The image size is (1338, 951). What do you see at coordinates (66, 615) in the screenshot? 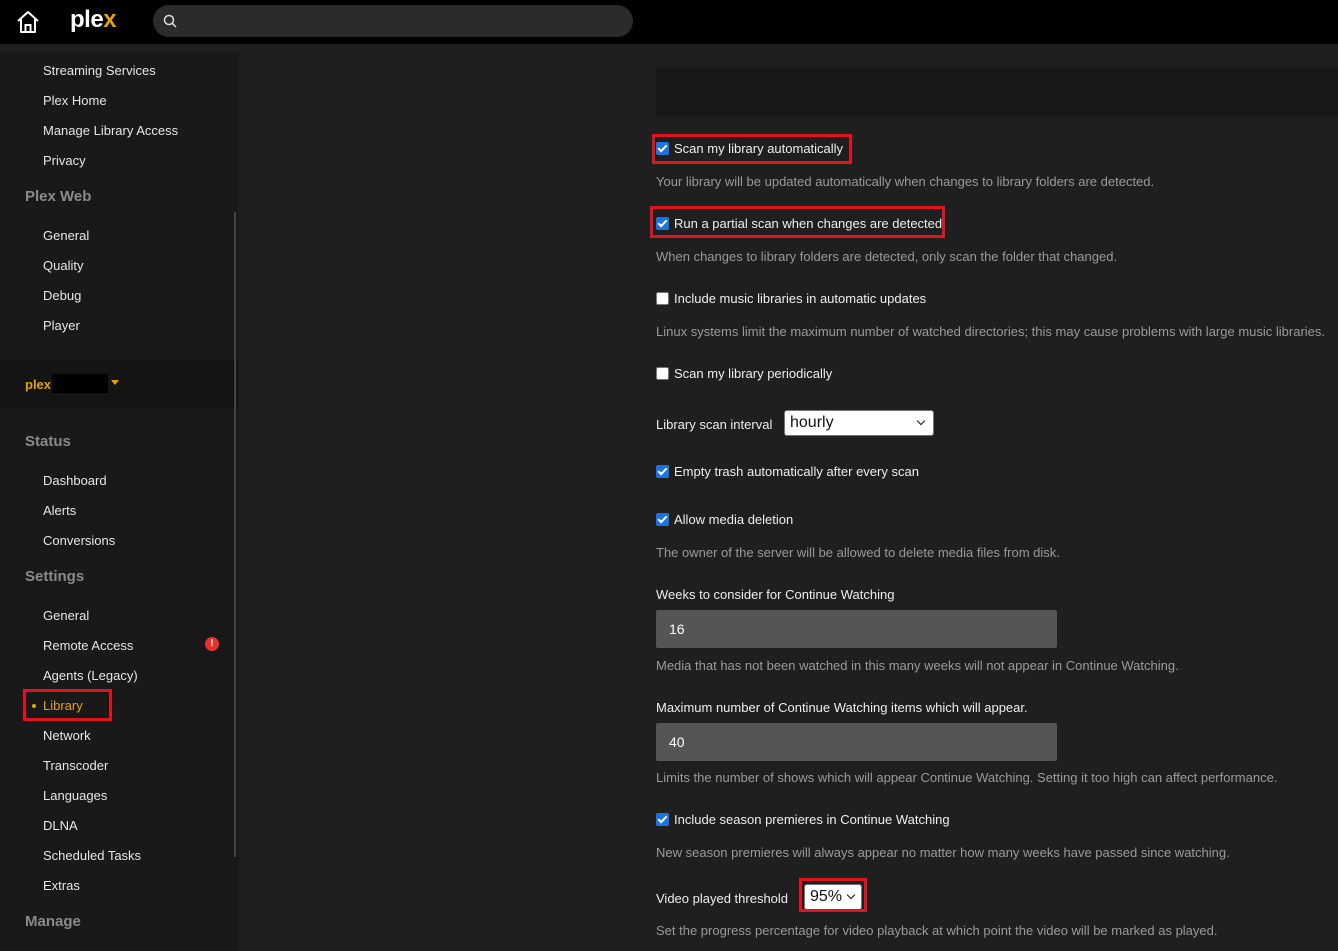
I see `sidebar-item-general: General` at bounding box center [66, 615].